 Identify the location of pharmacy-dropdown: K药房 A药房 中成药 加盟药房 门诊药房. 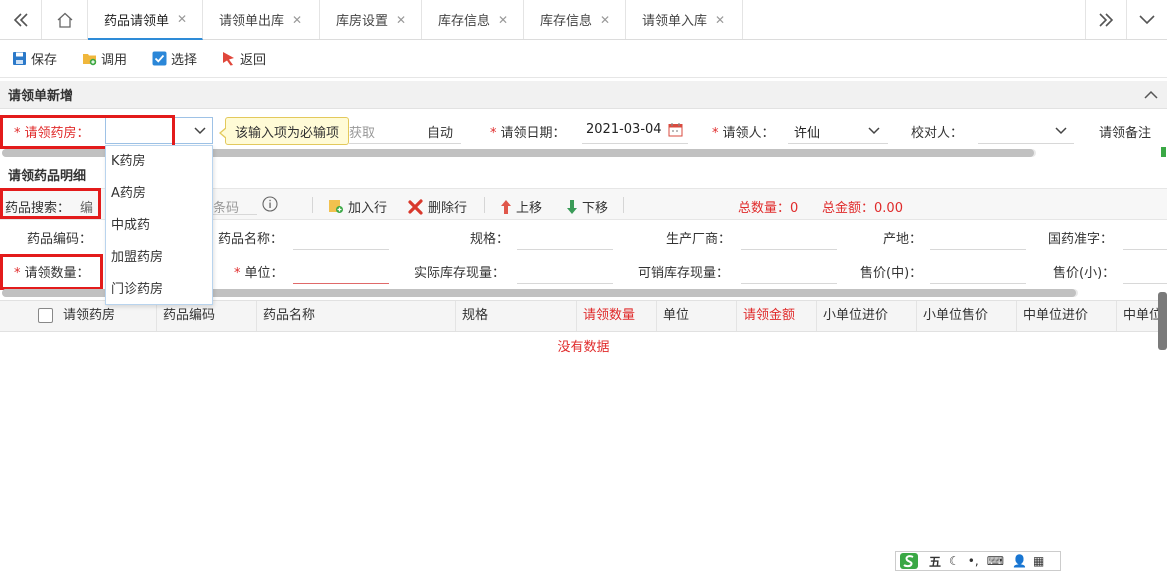
(159, 225).